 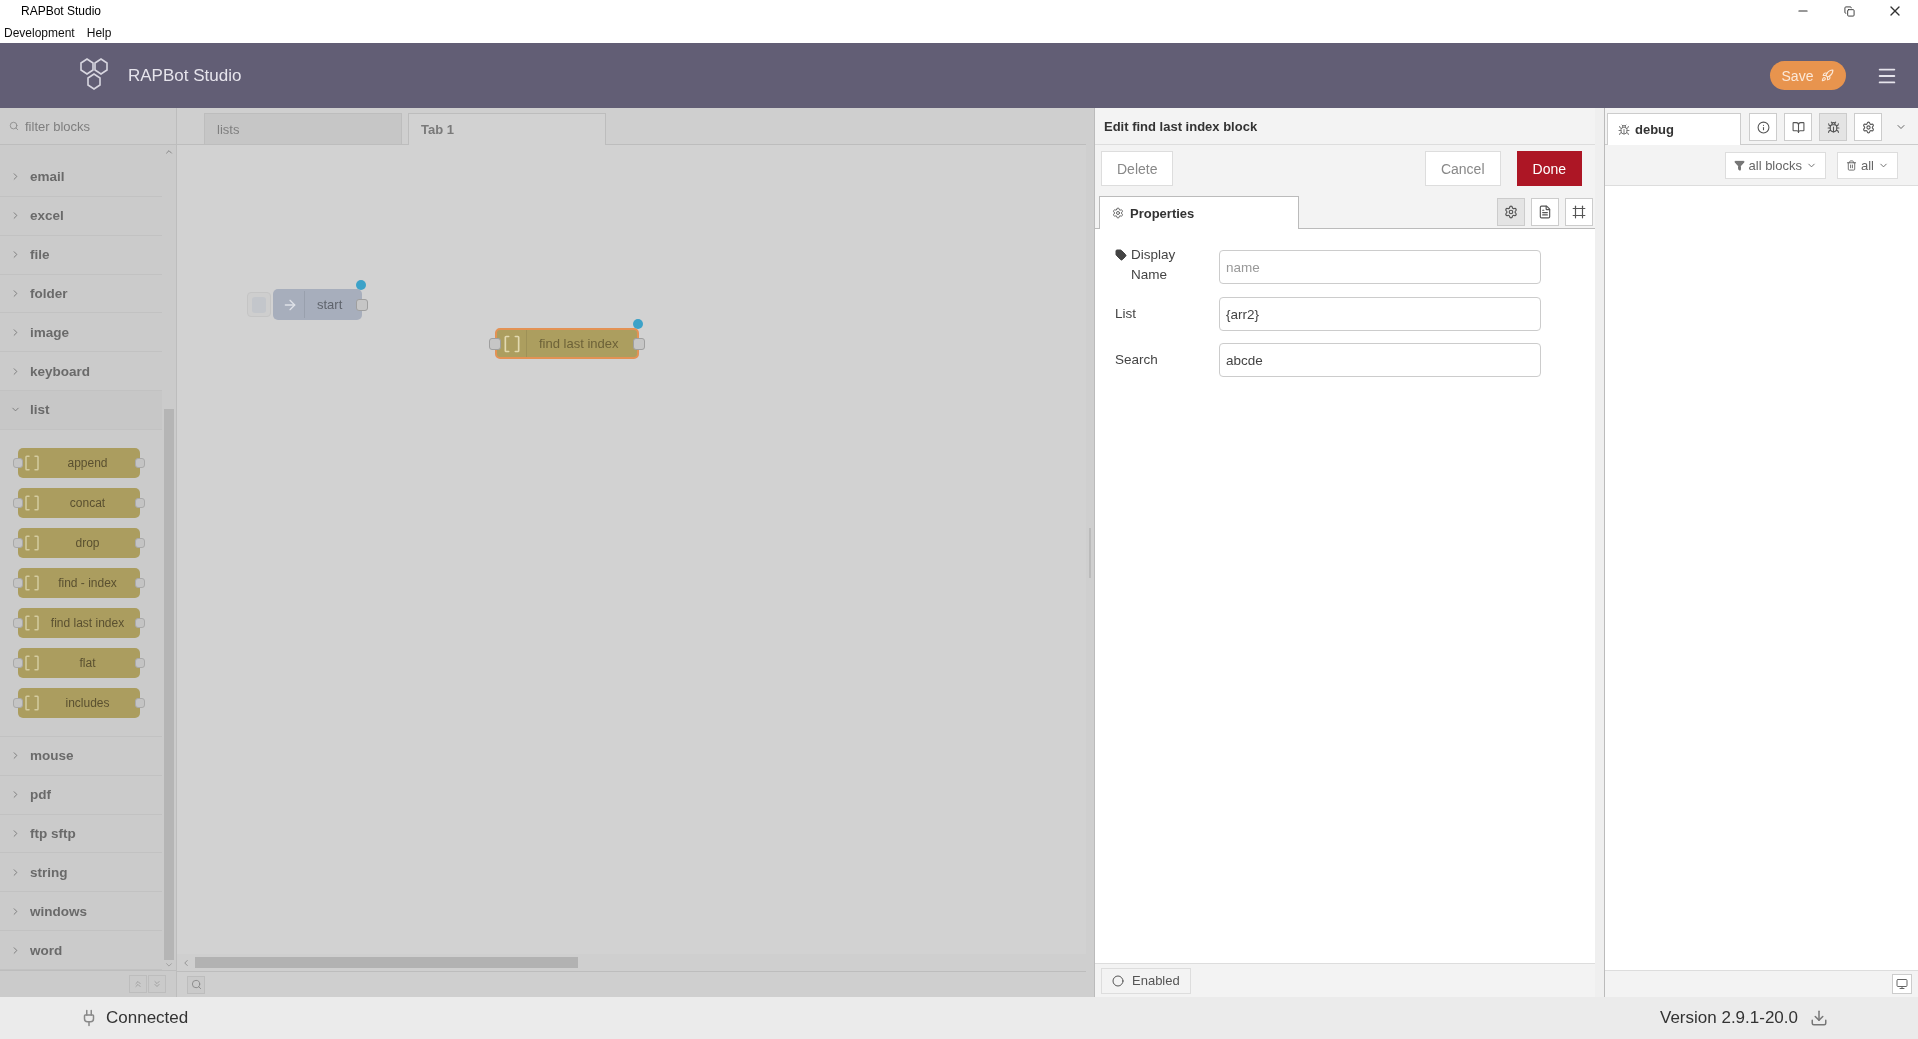 I want to click on app-title: RAPBot Studio, so click(x=185, y=75).